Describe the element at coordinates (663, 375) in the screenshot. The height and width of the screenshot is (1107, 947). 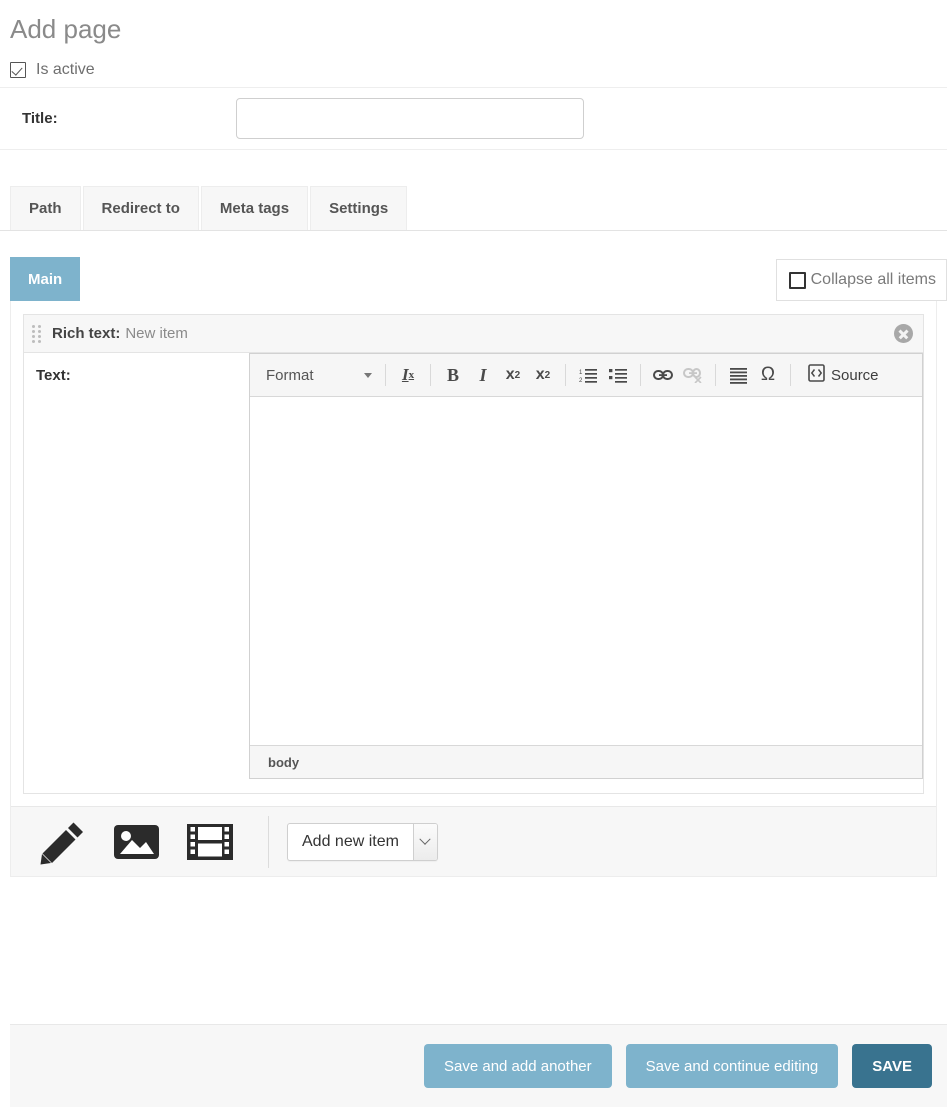
I see `link-icon` at that location.